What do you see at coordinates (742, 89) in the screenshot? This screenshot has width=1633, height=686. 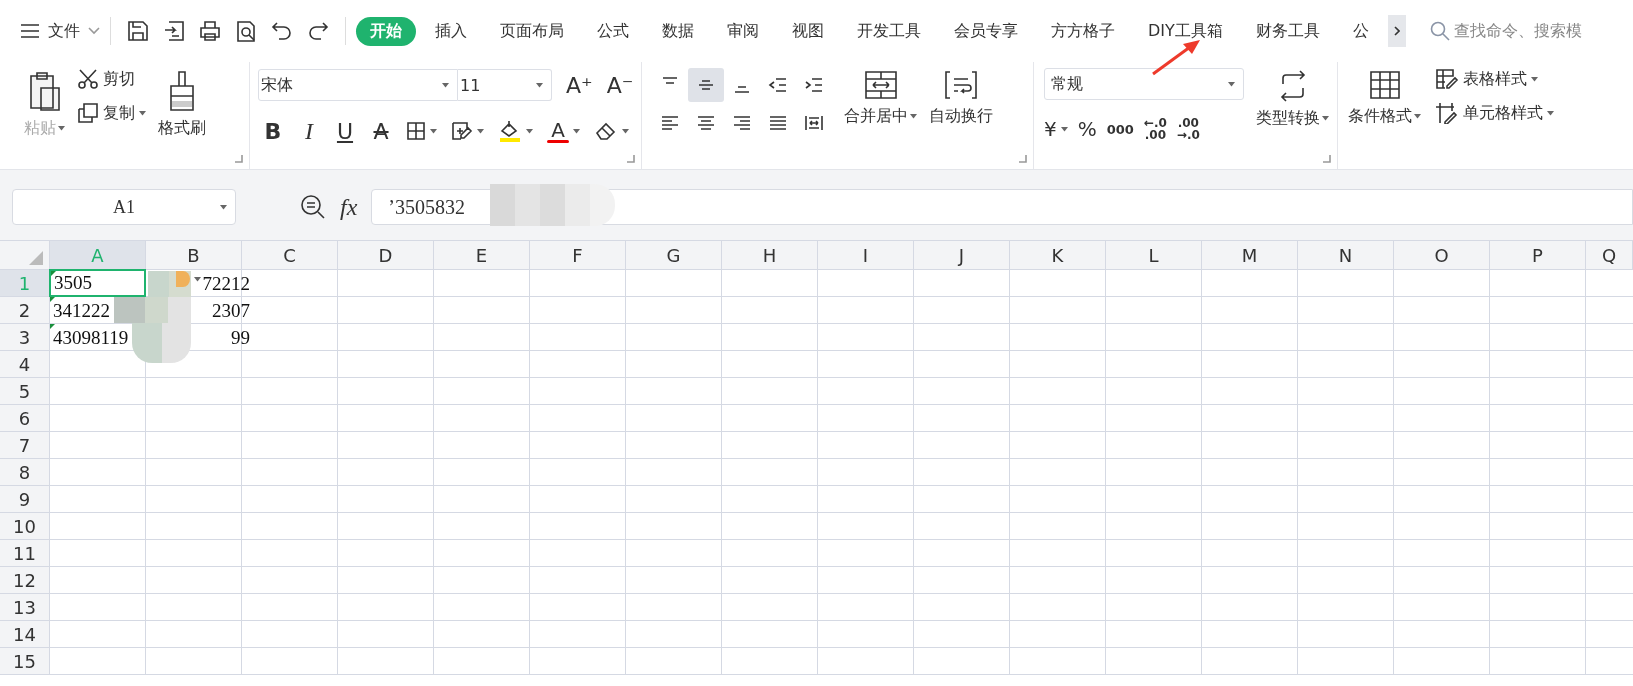 I see `align-bottom-icon` at bounding box center [742, 89].